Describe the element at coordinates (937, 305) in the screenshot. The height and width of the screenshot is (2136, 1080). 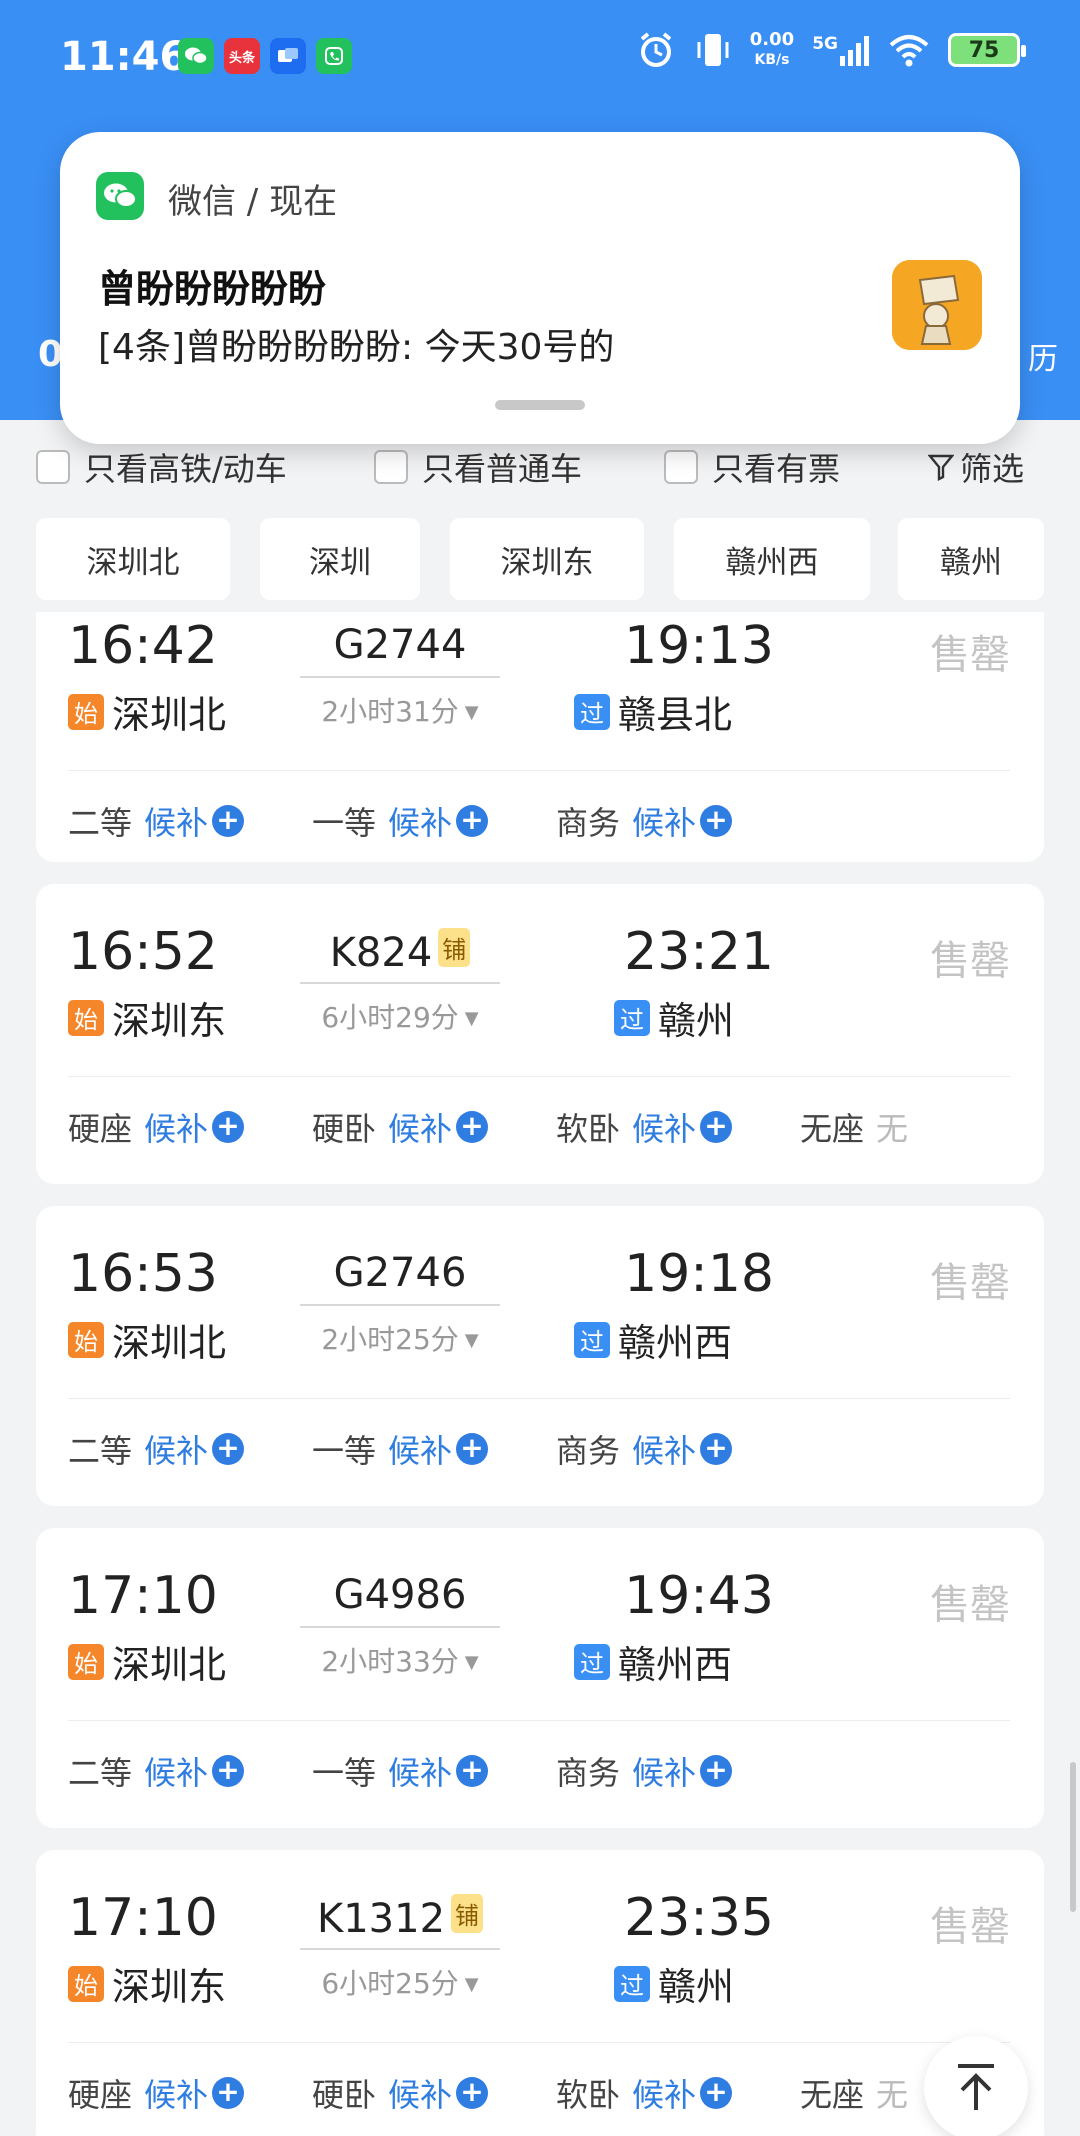
I see `avatar` at that location.